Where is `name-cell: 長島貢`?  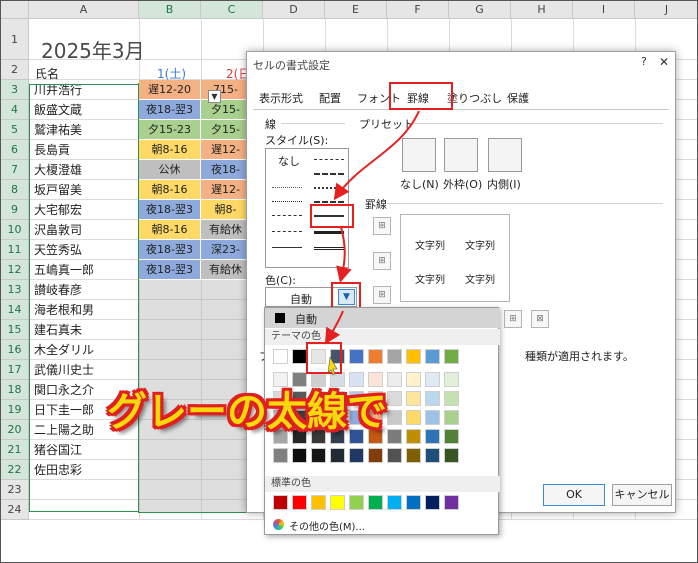
name-cell: 長島貢 is located at coordinates (84, 150).